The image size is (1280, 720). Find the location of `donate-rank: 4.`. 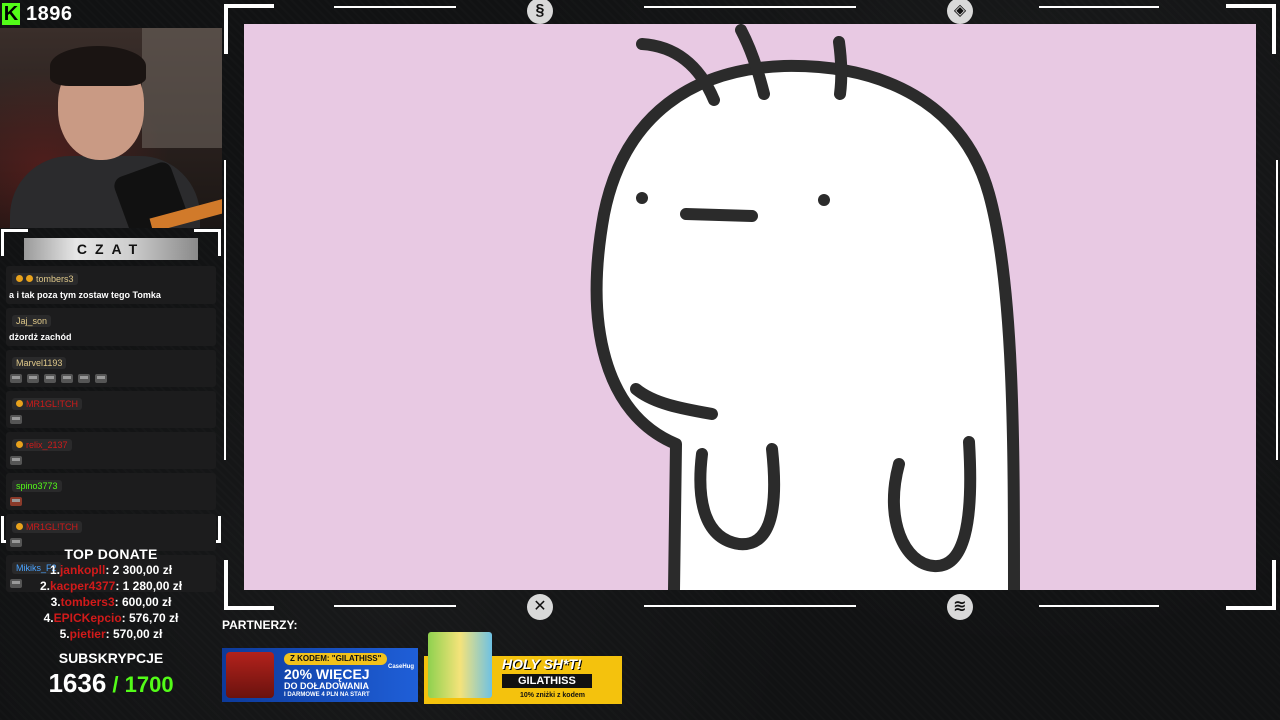

donate-rank: 4. is located at coordinates (48, 618).